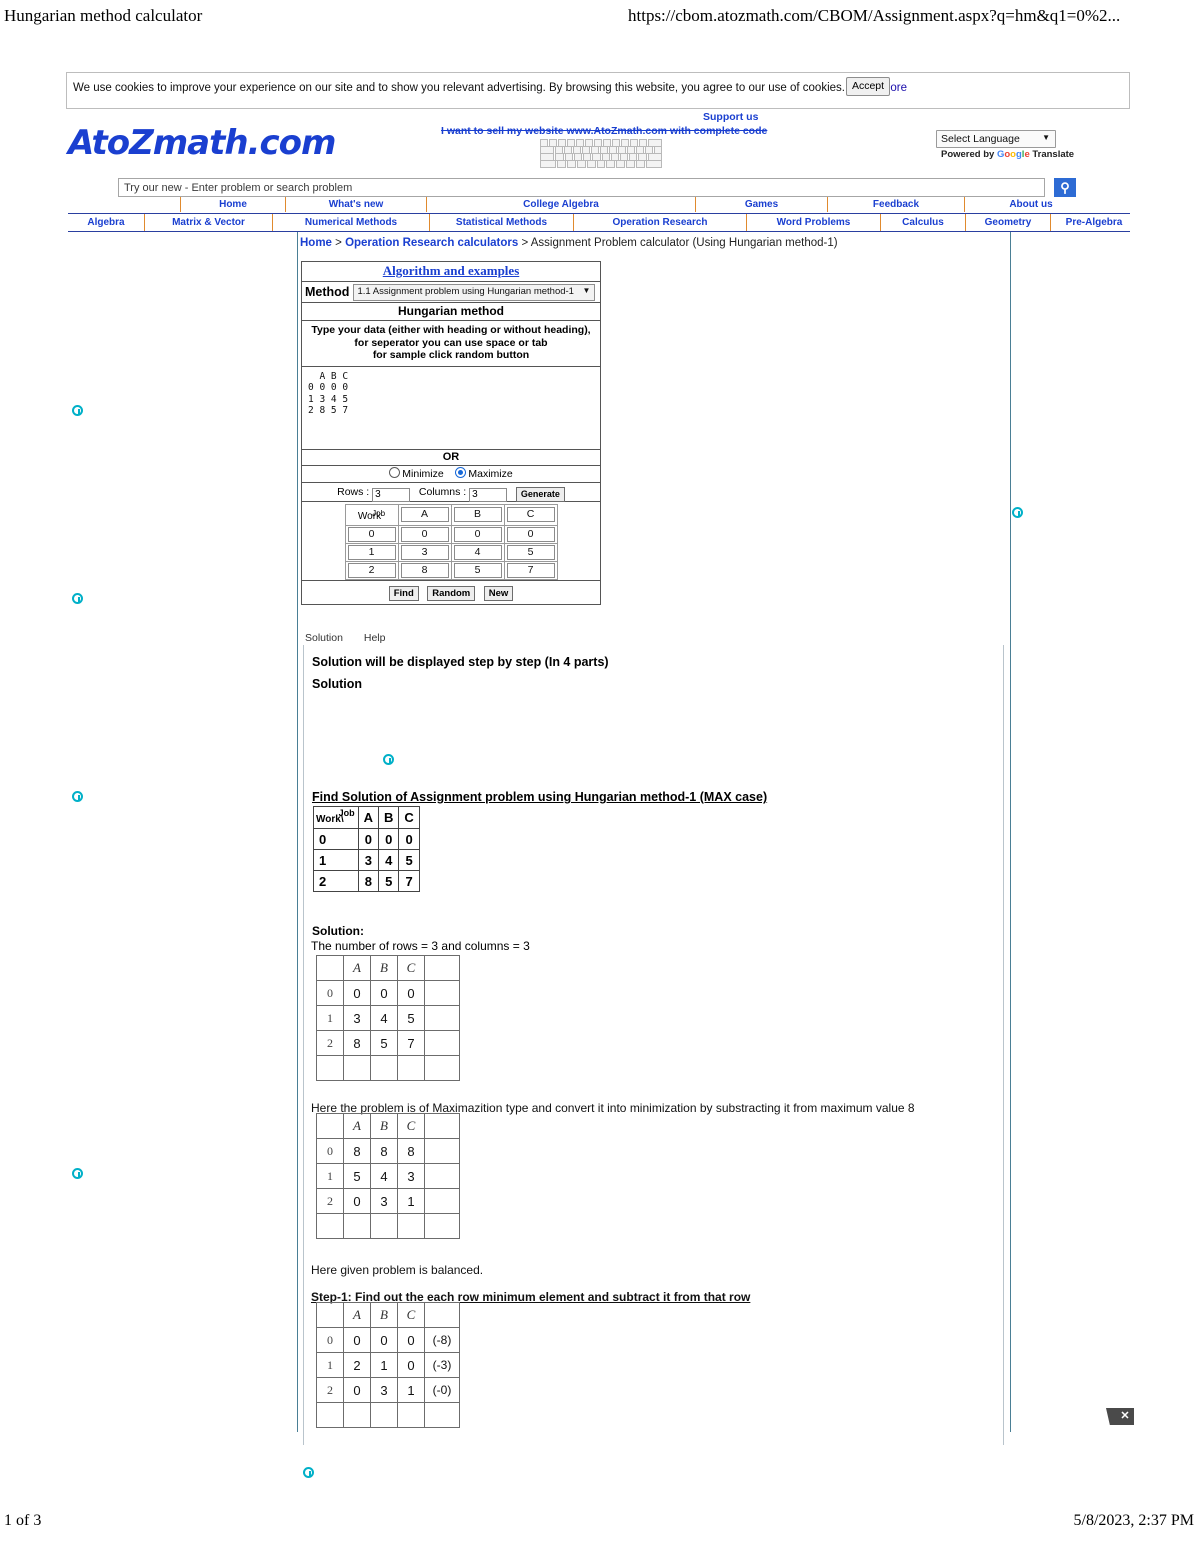 The width and height of the screenshot is (1200, 1553). I want to click on matrix3-cell-1-2: 0, so click(411, 1365).